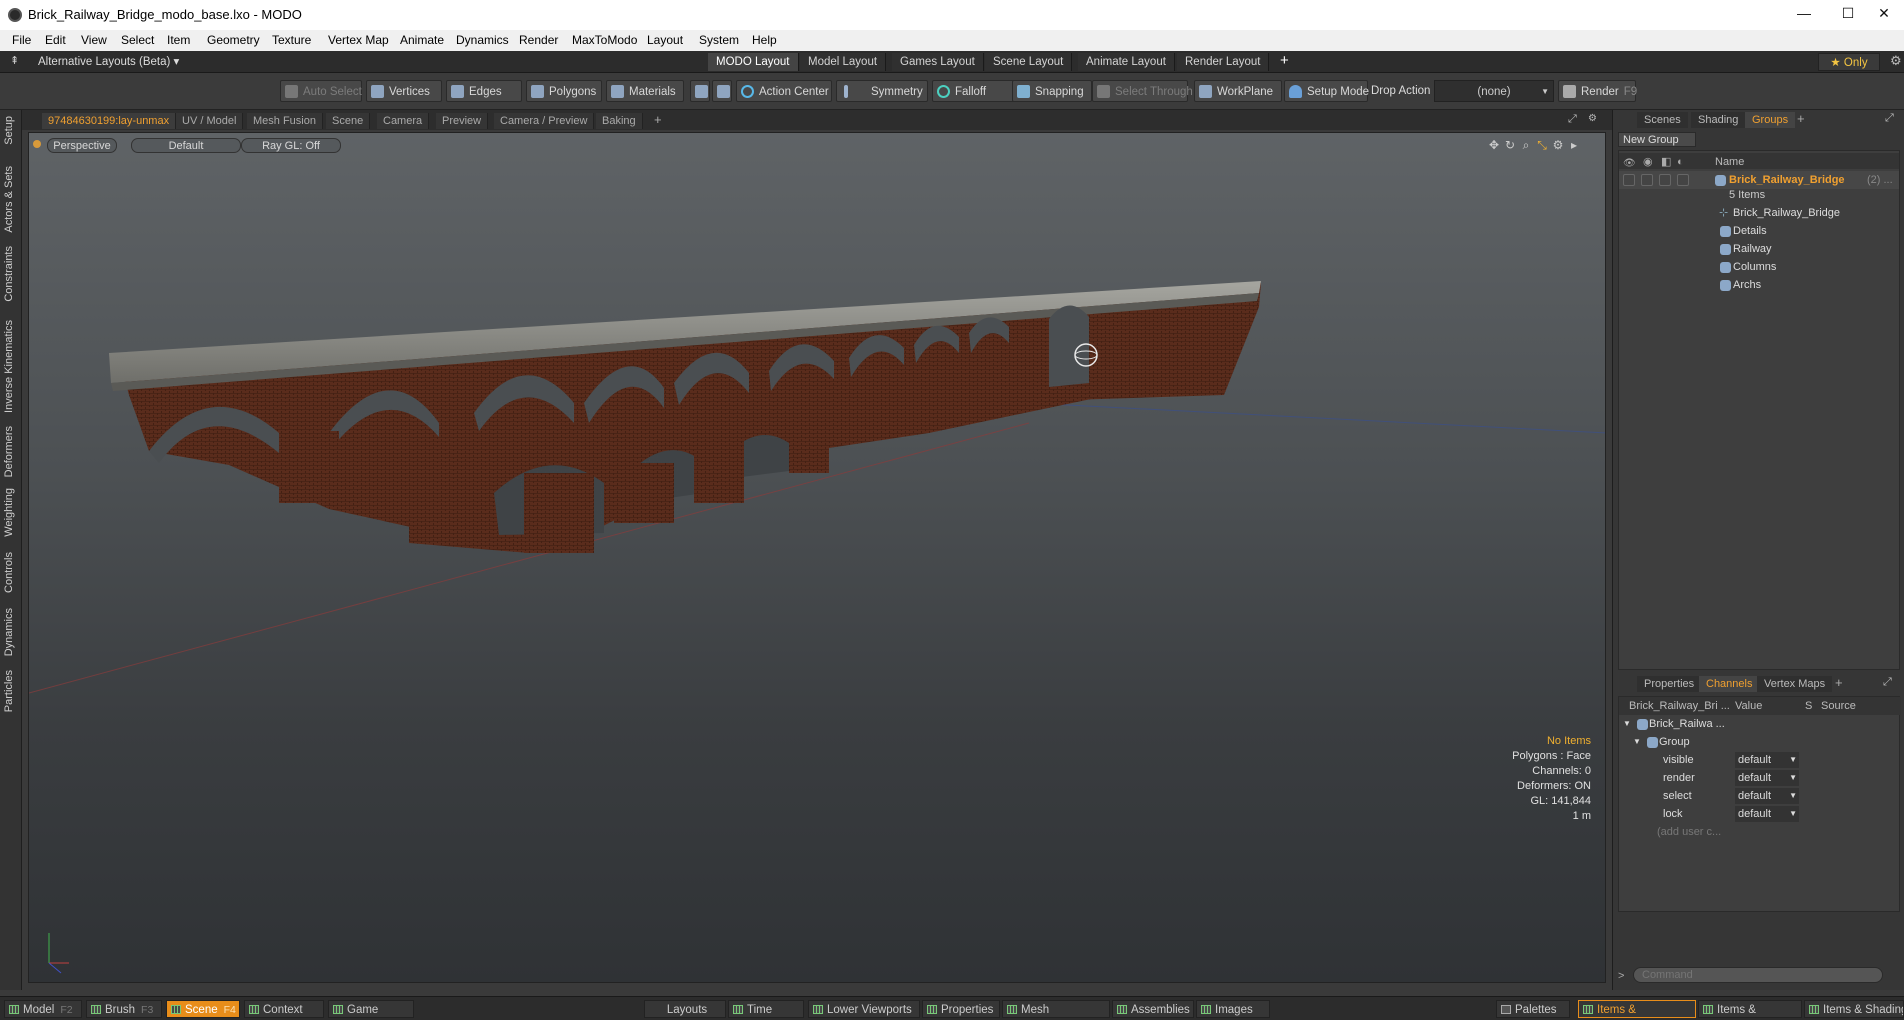  I want to click on group-lock-toggle, so click(1665, 180).